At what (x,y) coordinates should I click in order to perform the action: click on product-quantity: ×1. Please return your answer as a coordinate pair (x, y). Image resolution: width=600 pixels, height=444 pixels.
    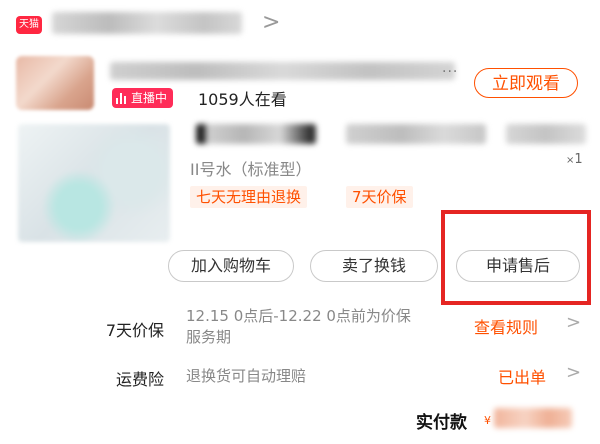
    Looking at the image, I should click on (574, 159).